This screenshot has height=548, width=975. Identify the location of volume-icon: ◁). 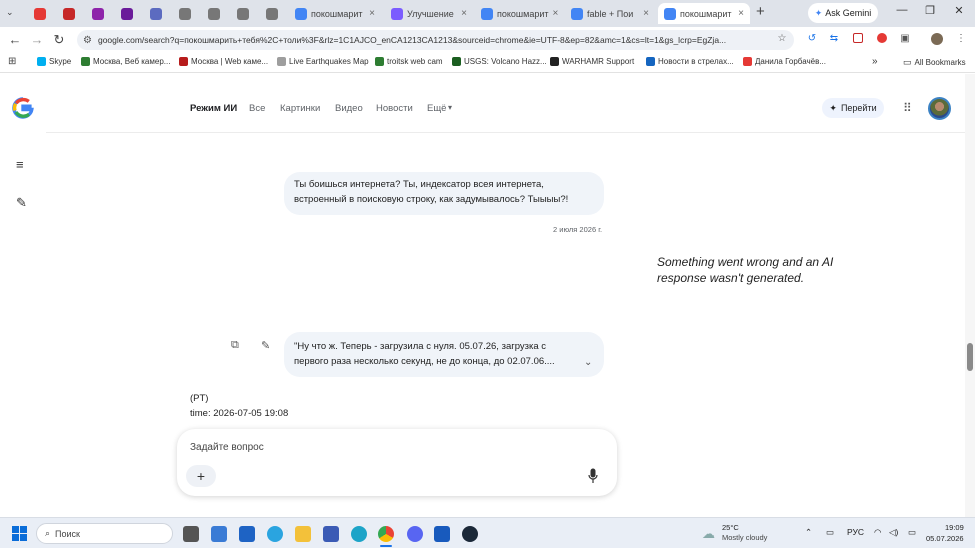
(893, 532).